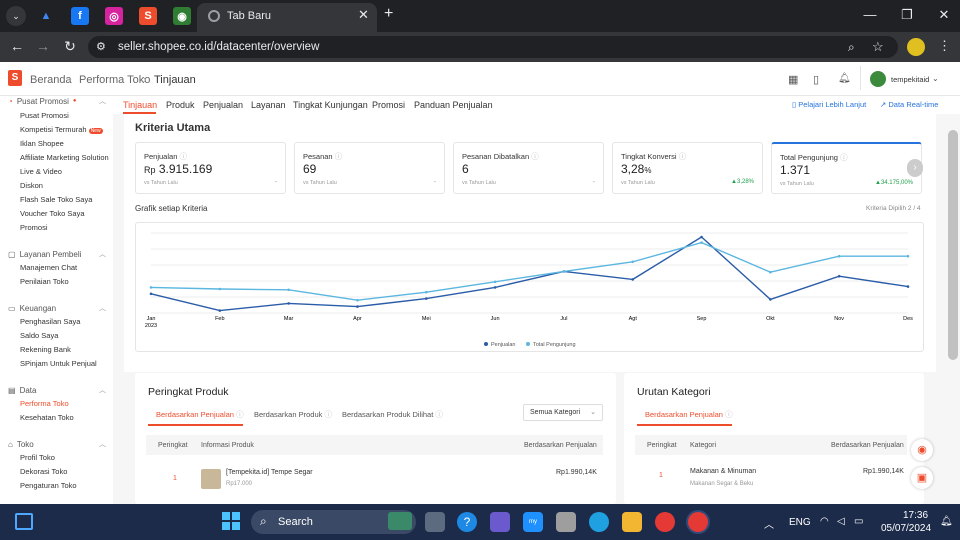  I want to click on metric-card-pesanan: Pesanan ⓘ 69 vs Tahun Lalu -, so click(369, 168).